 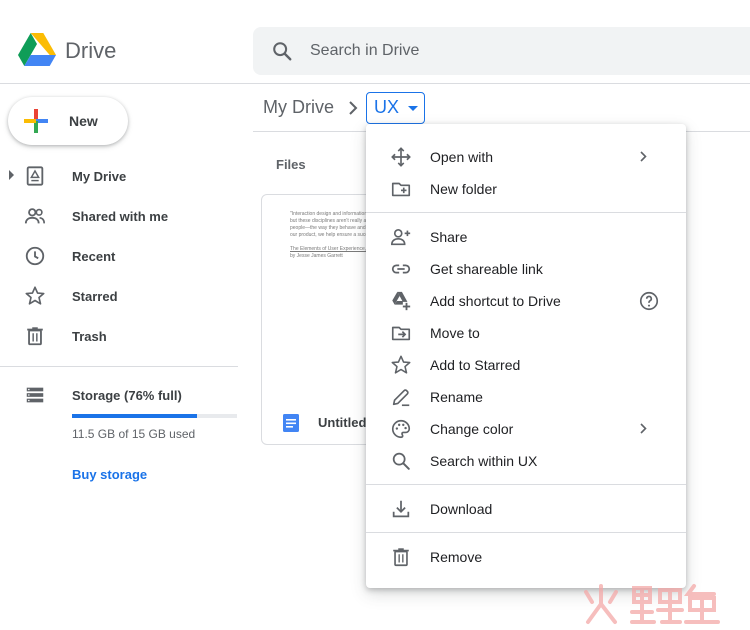 I want to click on menu-item-label: Download, so click(x=461, y=509).